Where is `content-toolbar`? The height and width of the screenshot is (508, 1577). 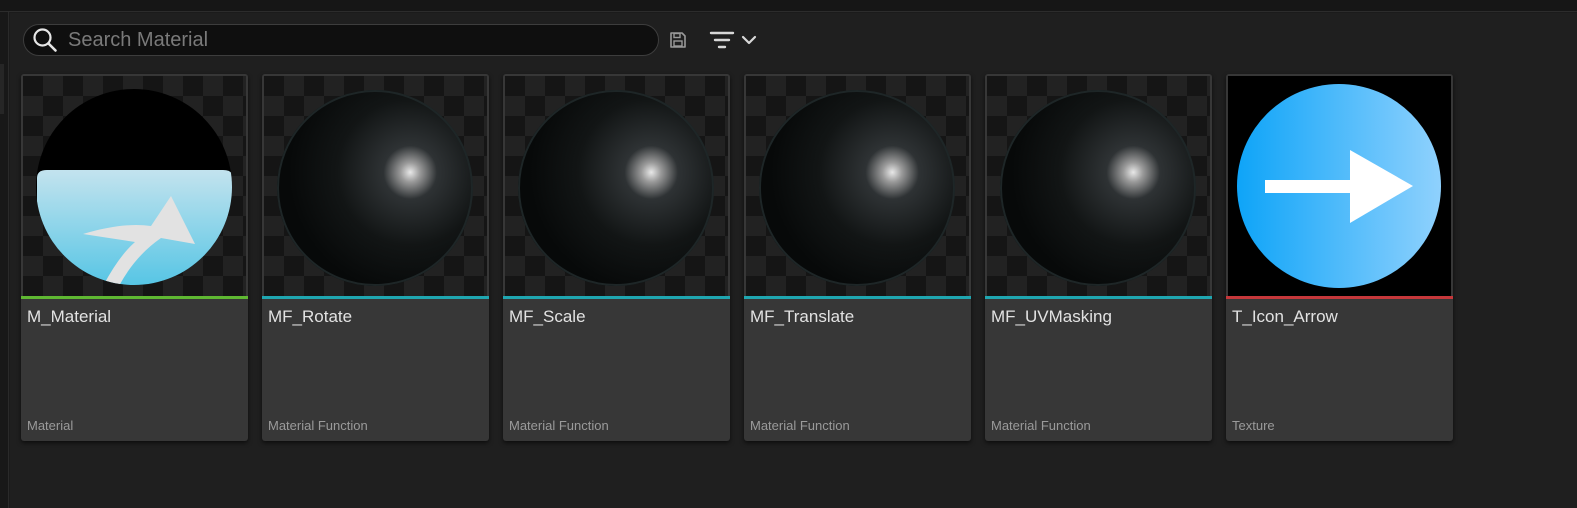
content-toolbar is located at coordinates (403, 40).